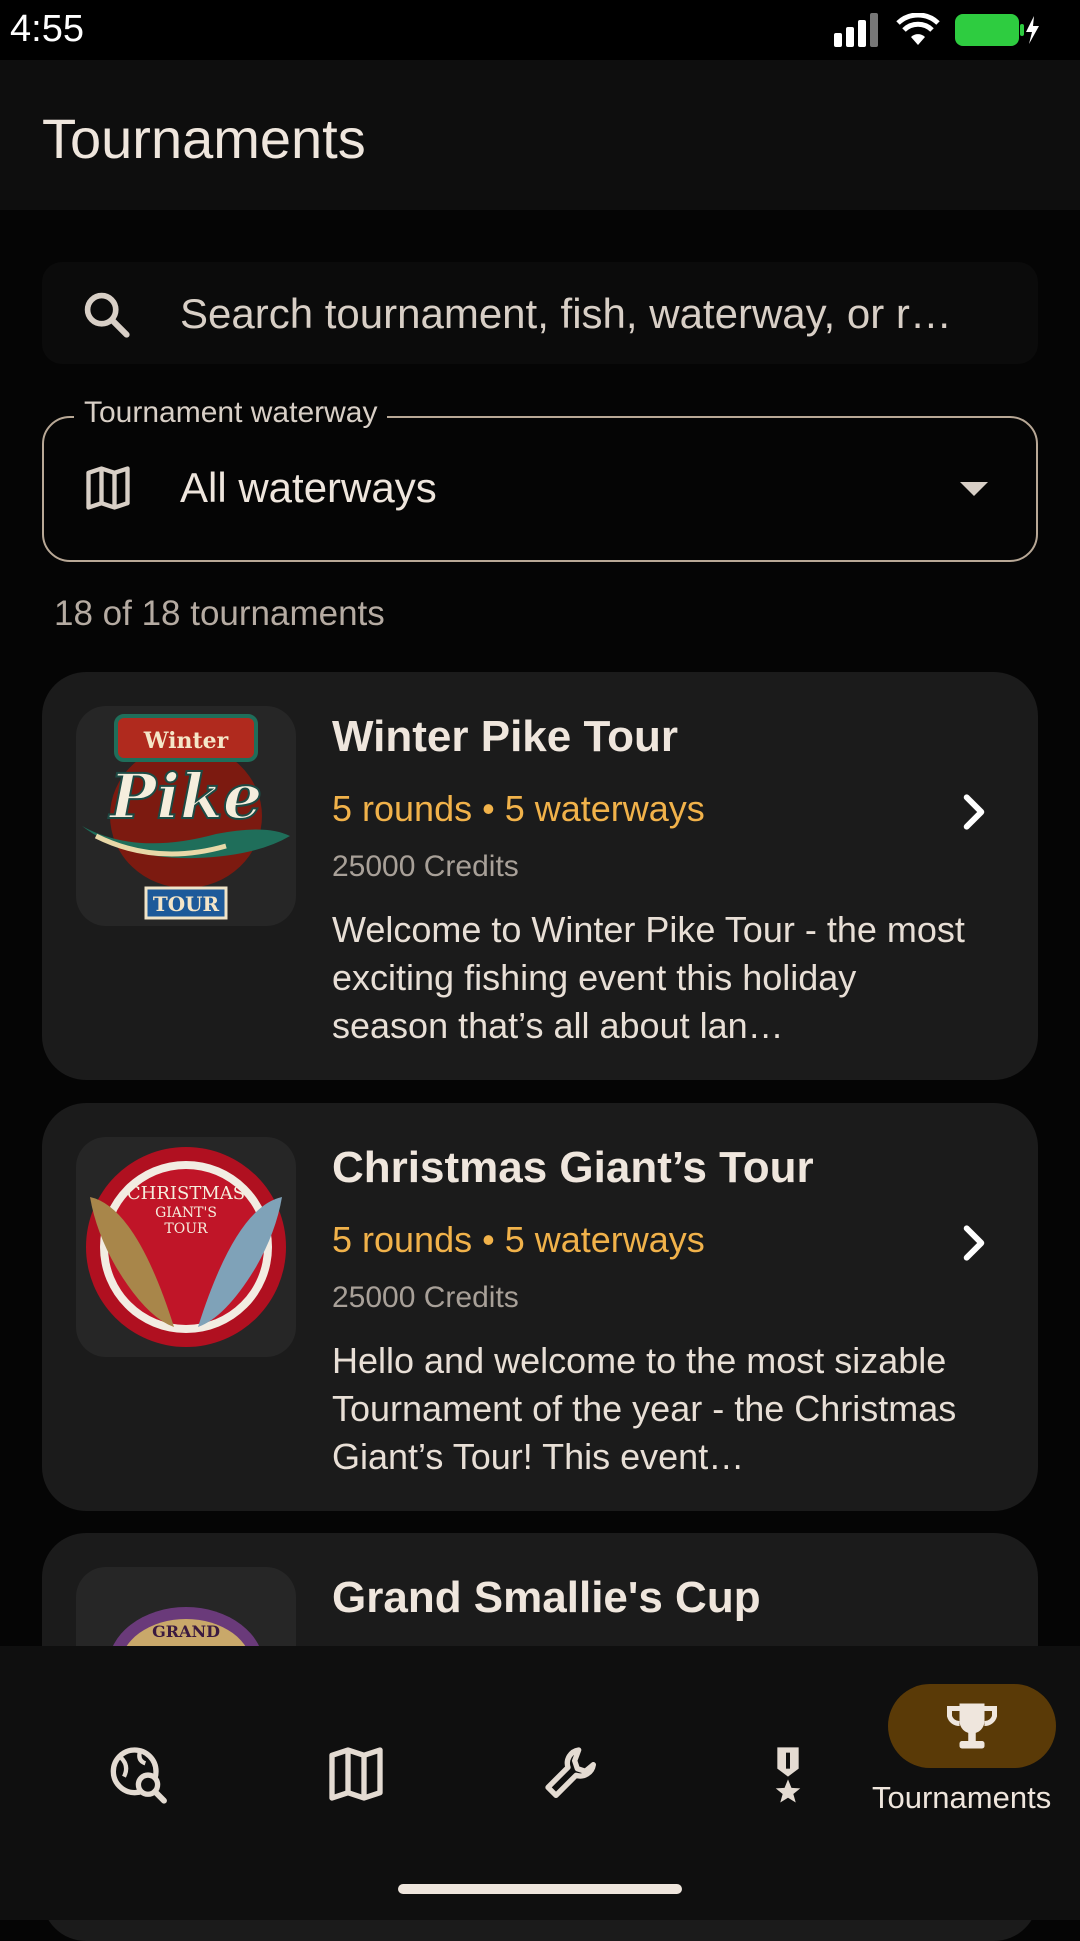 The height and width of the screenshot is (1941, 1080). What do you see at coordinates (540, 30) in the screenshot?
I see `status-bar: 4:55` at bounding box center [540, 30].